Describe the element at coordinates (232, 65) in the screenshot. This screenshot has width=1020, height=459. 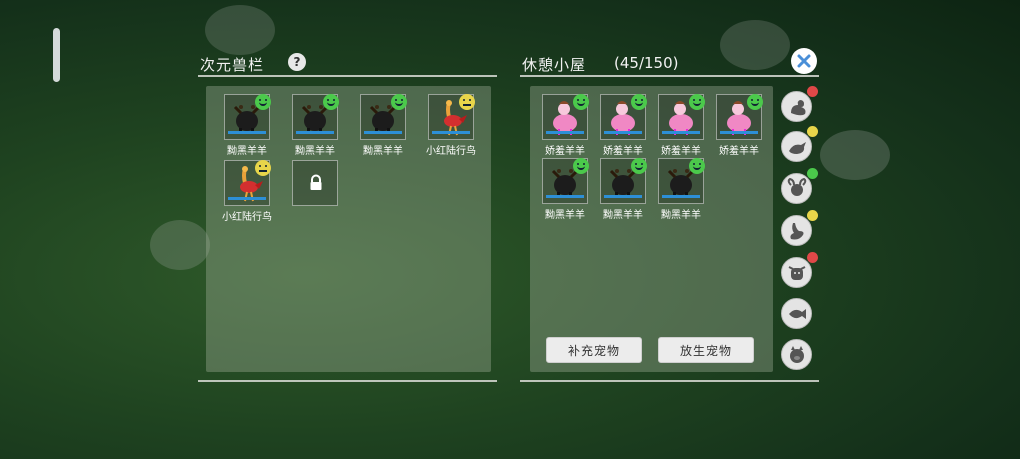
I see `beast-pen-title: 次元兽栏` at that location.